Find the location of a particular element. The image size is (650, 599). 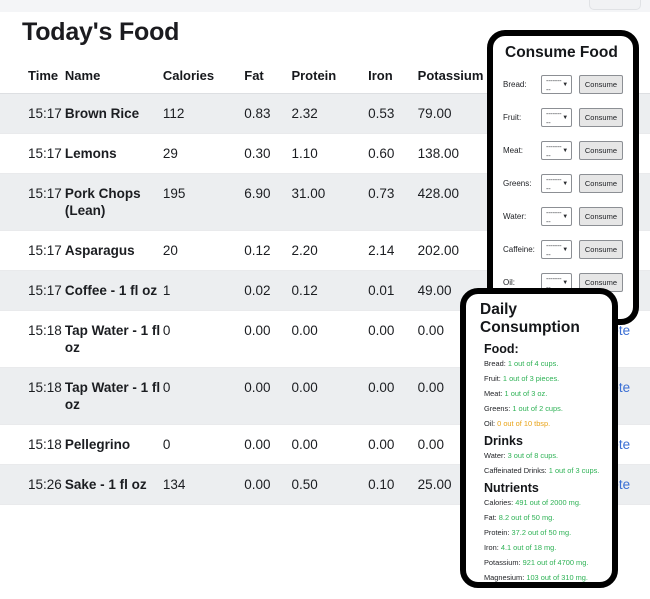

cell-protein: 31.00 is located at coordinates (330, 202).